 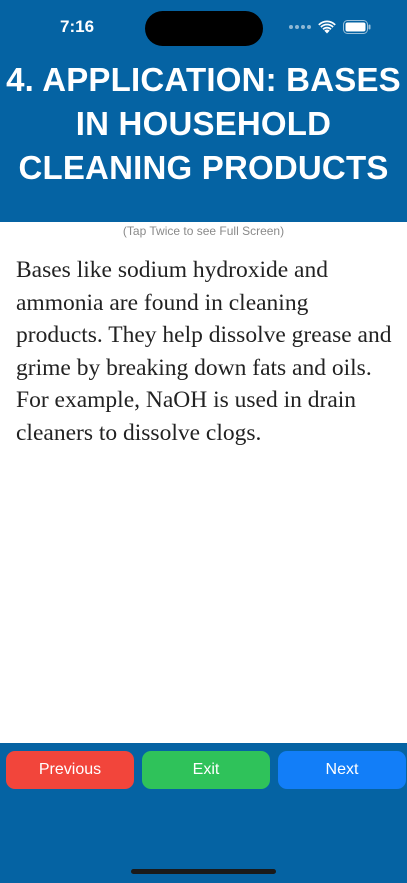 What do you see at coordinates (77, 26) in the screenshot?
I see `status-time: 7:16` at bounding box center [77, 26].